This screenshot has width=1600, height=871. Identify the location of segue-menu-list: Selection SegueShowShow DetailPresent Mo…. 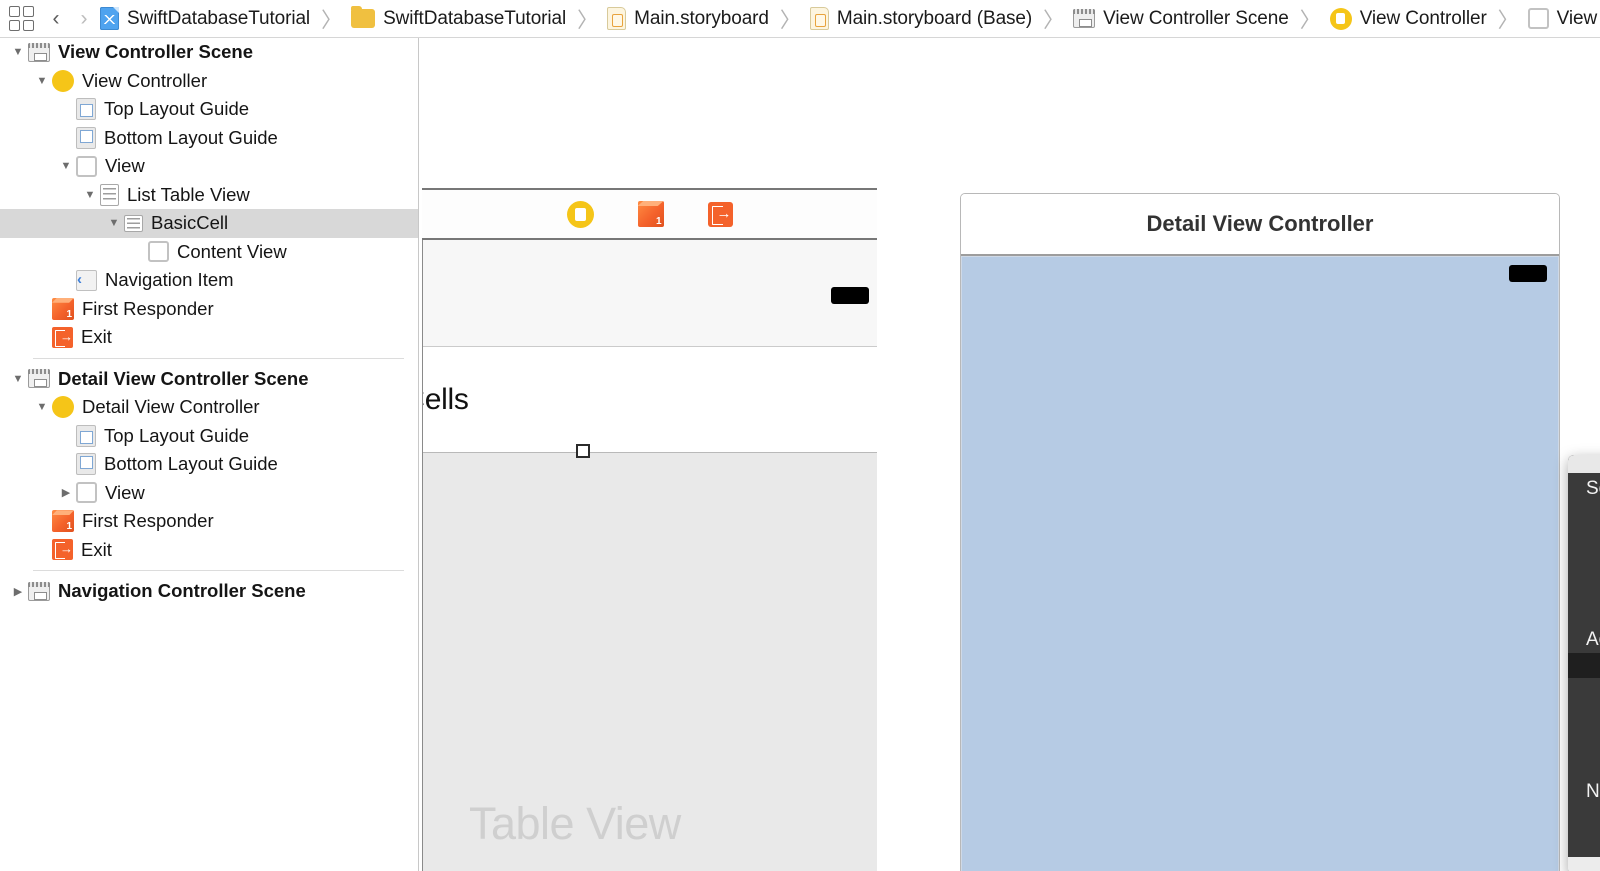
(1584, 665).